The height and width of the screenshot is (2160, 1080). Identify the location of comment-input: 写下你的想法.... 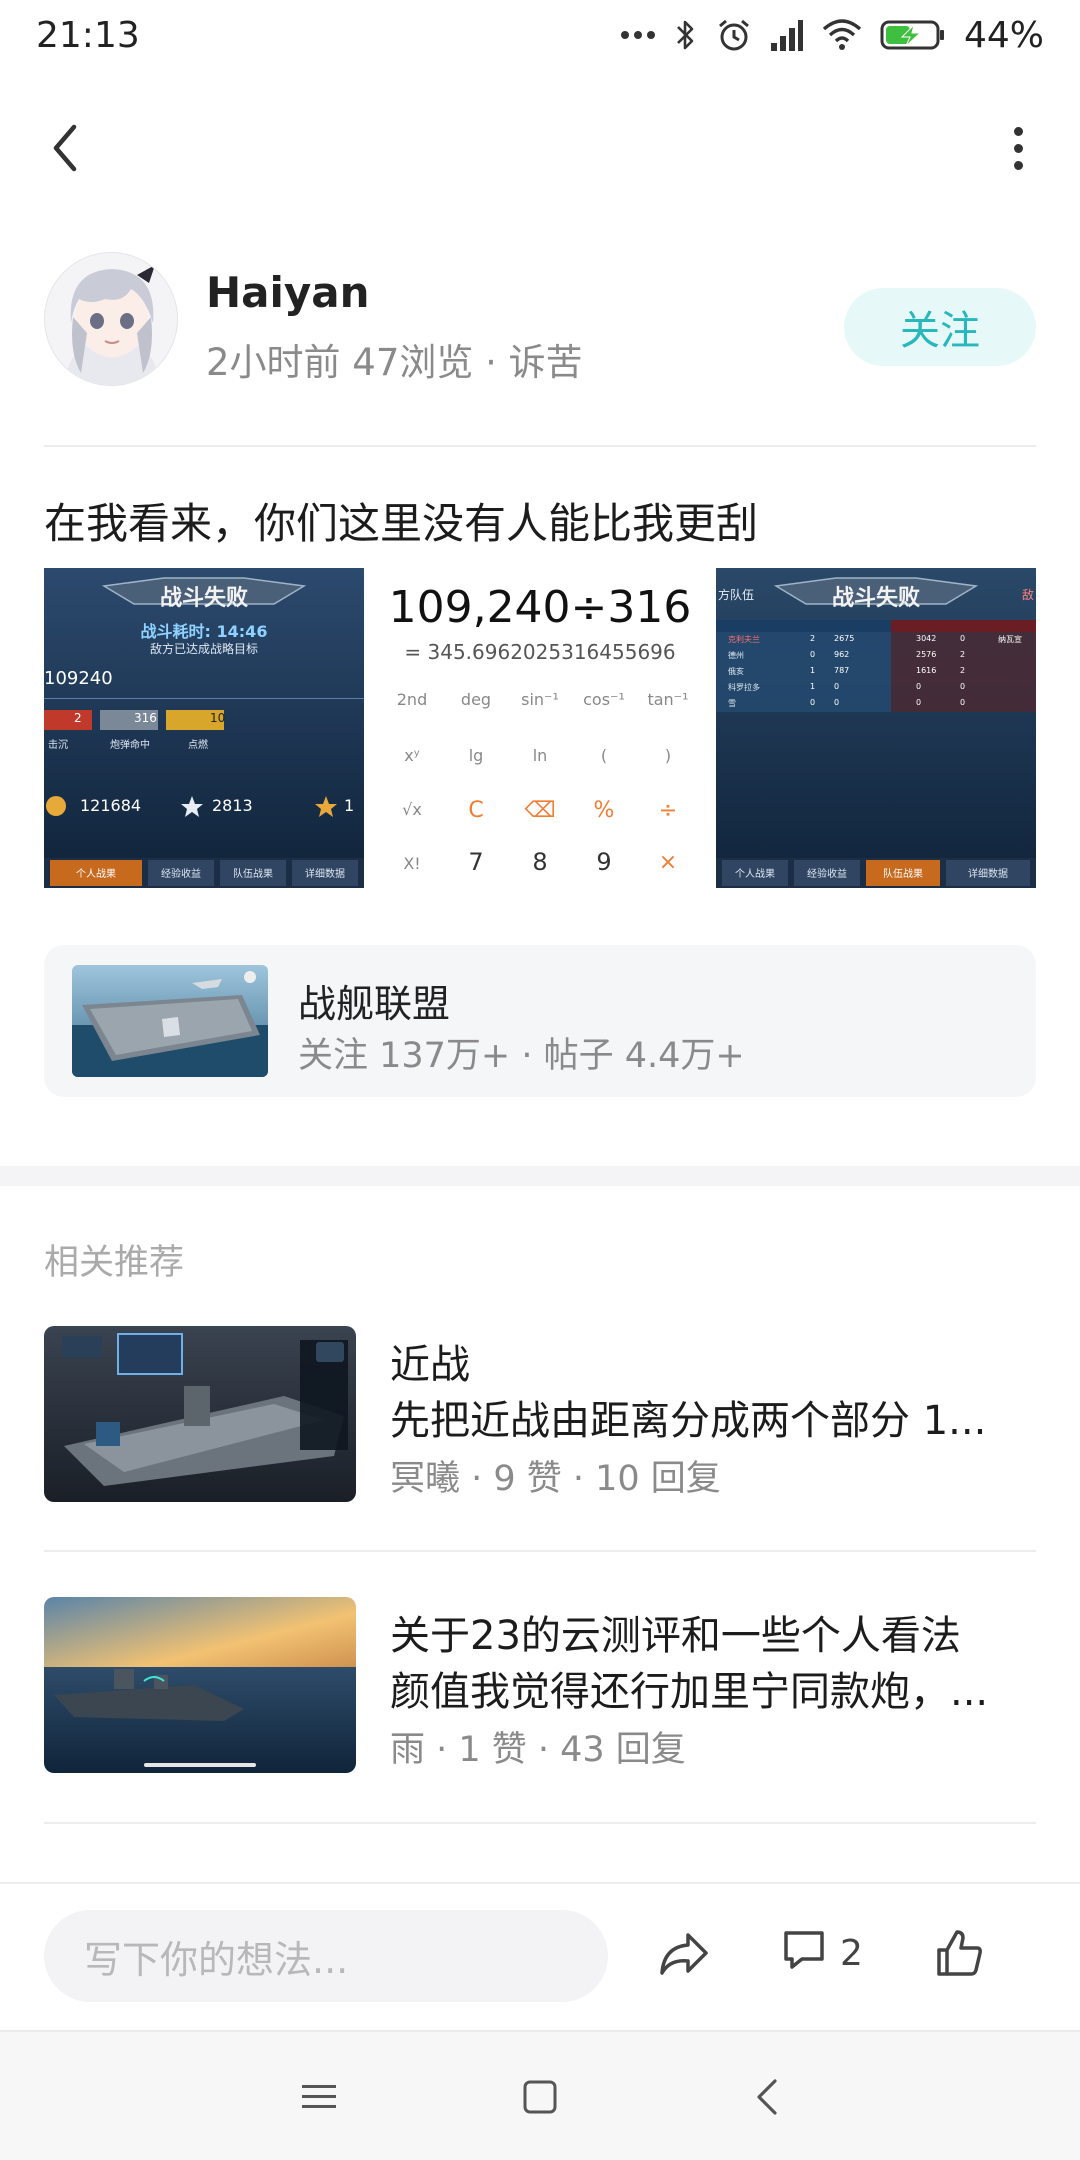
(326, 1956).